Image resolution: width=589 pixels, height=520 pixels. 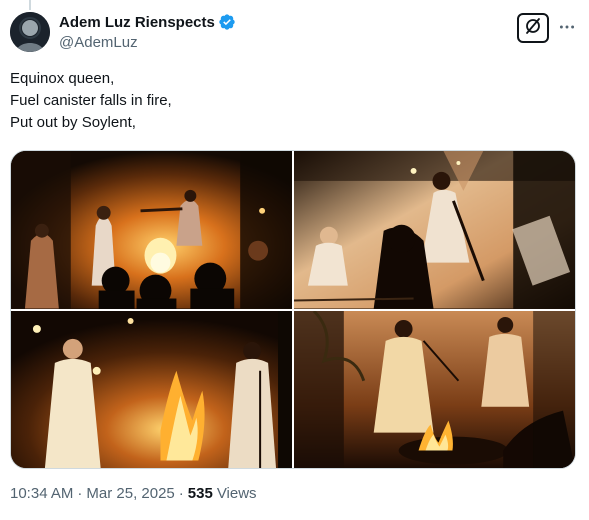 I want to click on author-block: Adem Luz Rienspects @AdemLuz, so click(x=147, y=31).